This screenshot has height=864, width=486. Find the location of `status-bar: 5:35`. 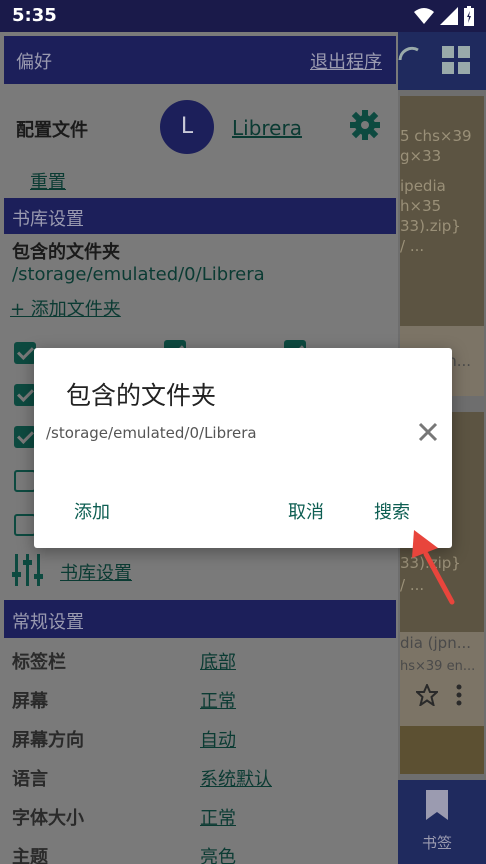

status-bar: 5:35 is located at coordinates (243, 16).